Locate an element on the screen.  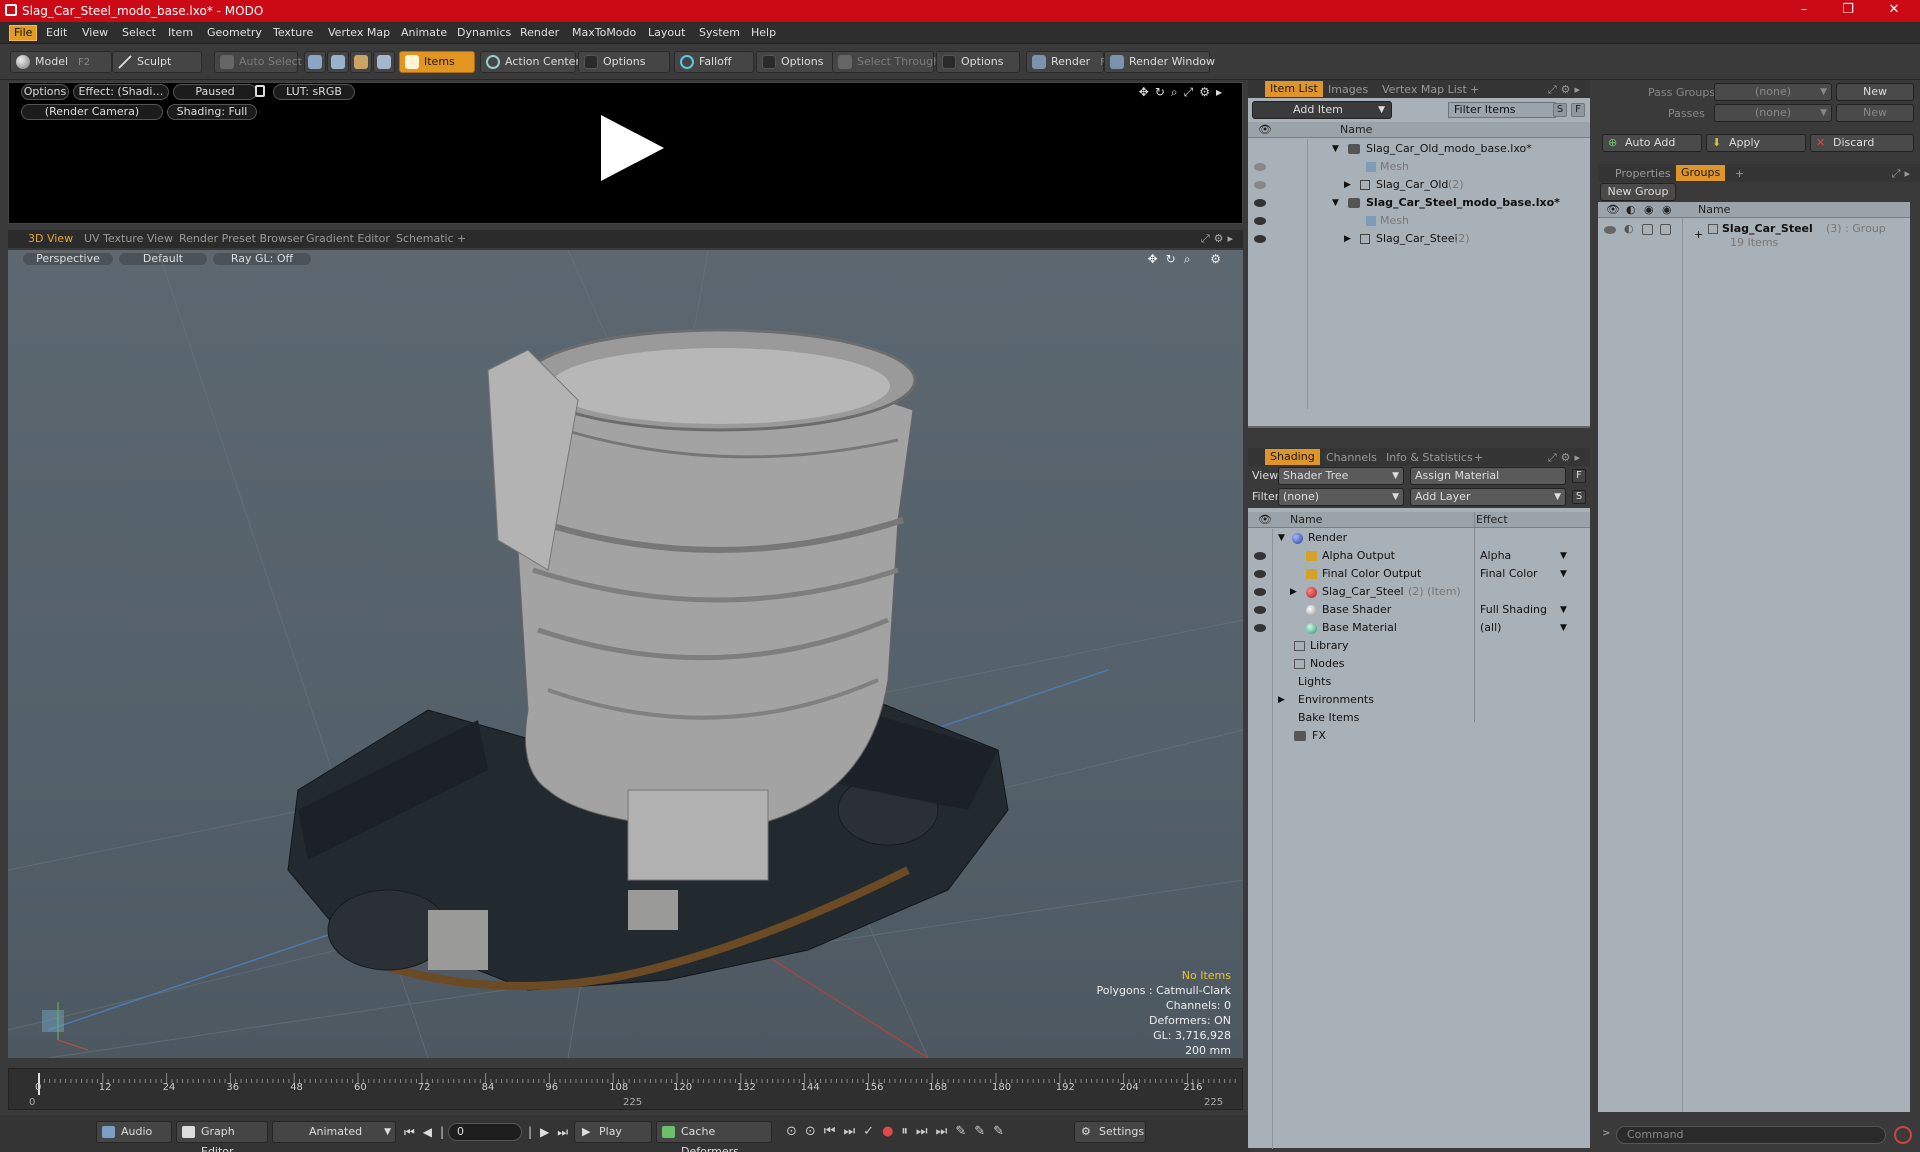
graph-editor-button: Graph Editor is located at coordinates (222, 1136).